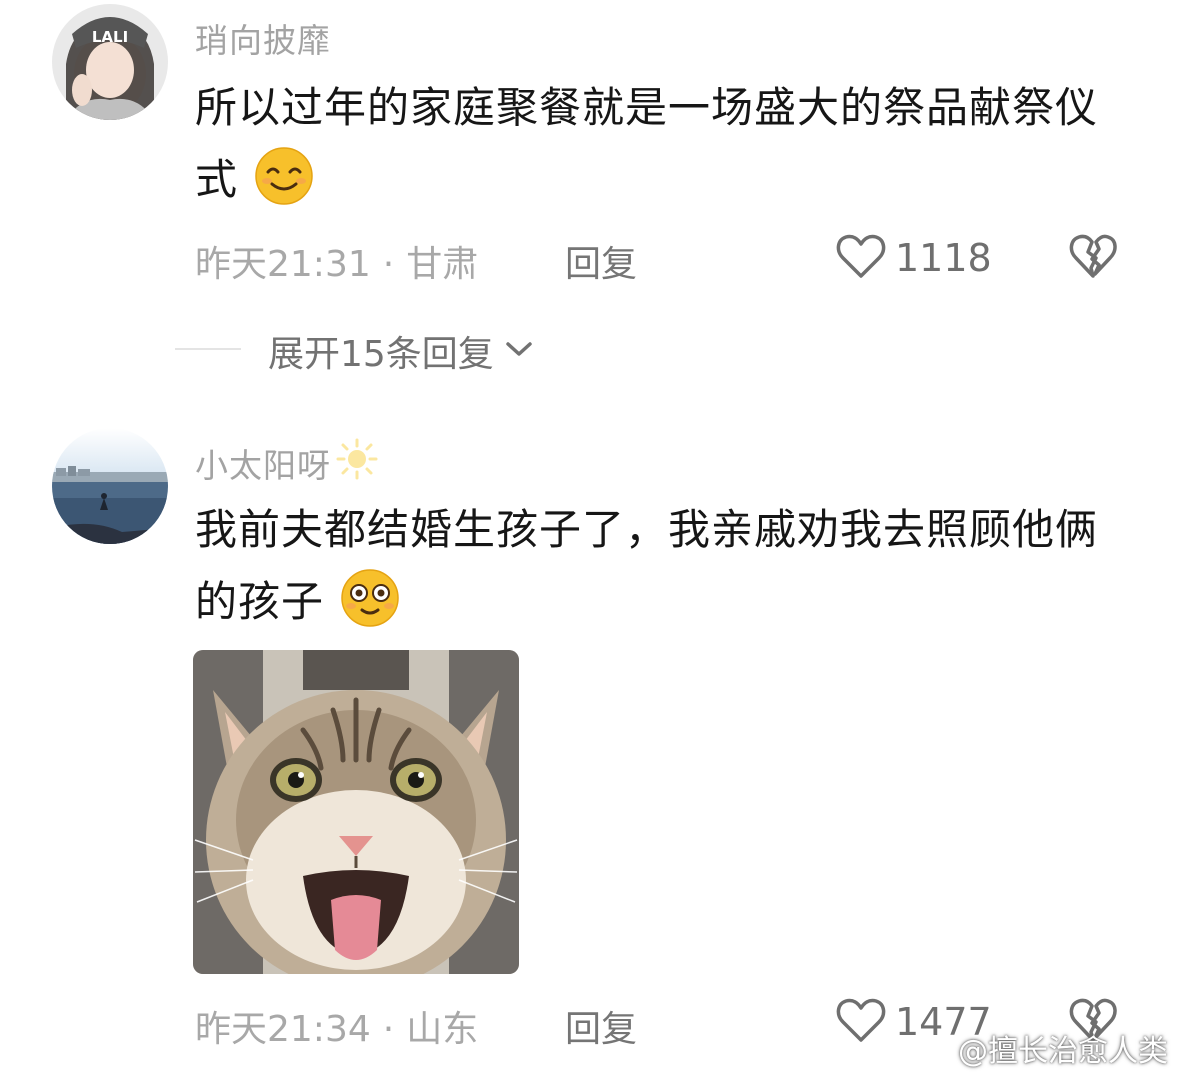 The height and width of the screenshot is (1080, 1180). I want to click on expand-replies-button: 展开15条回复, so click(401, 351).